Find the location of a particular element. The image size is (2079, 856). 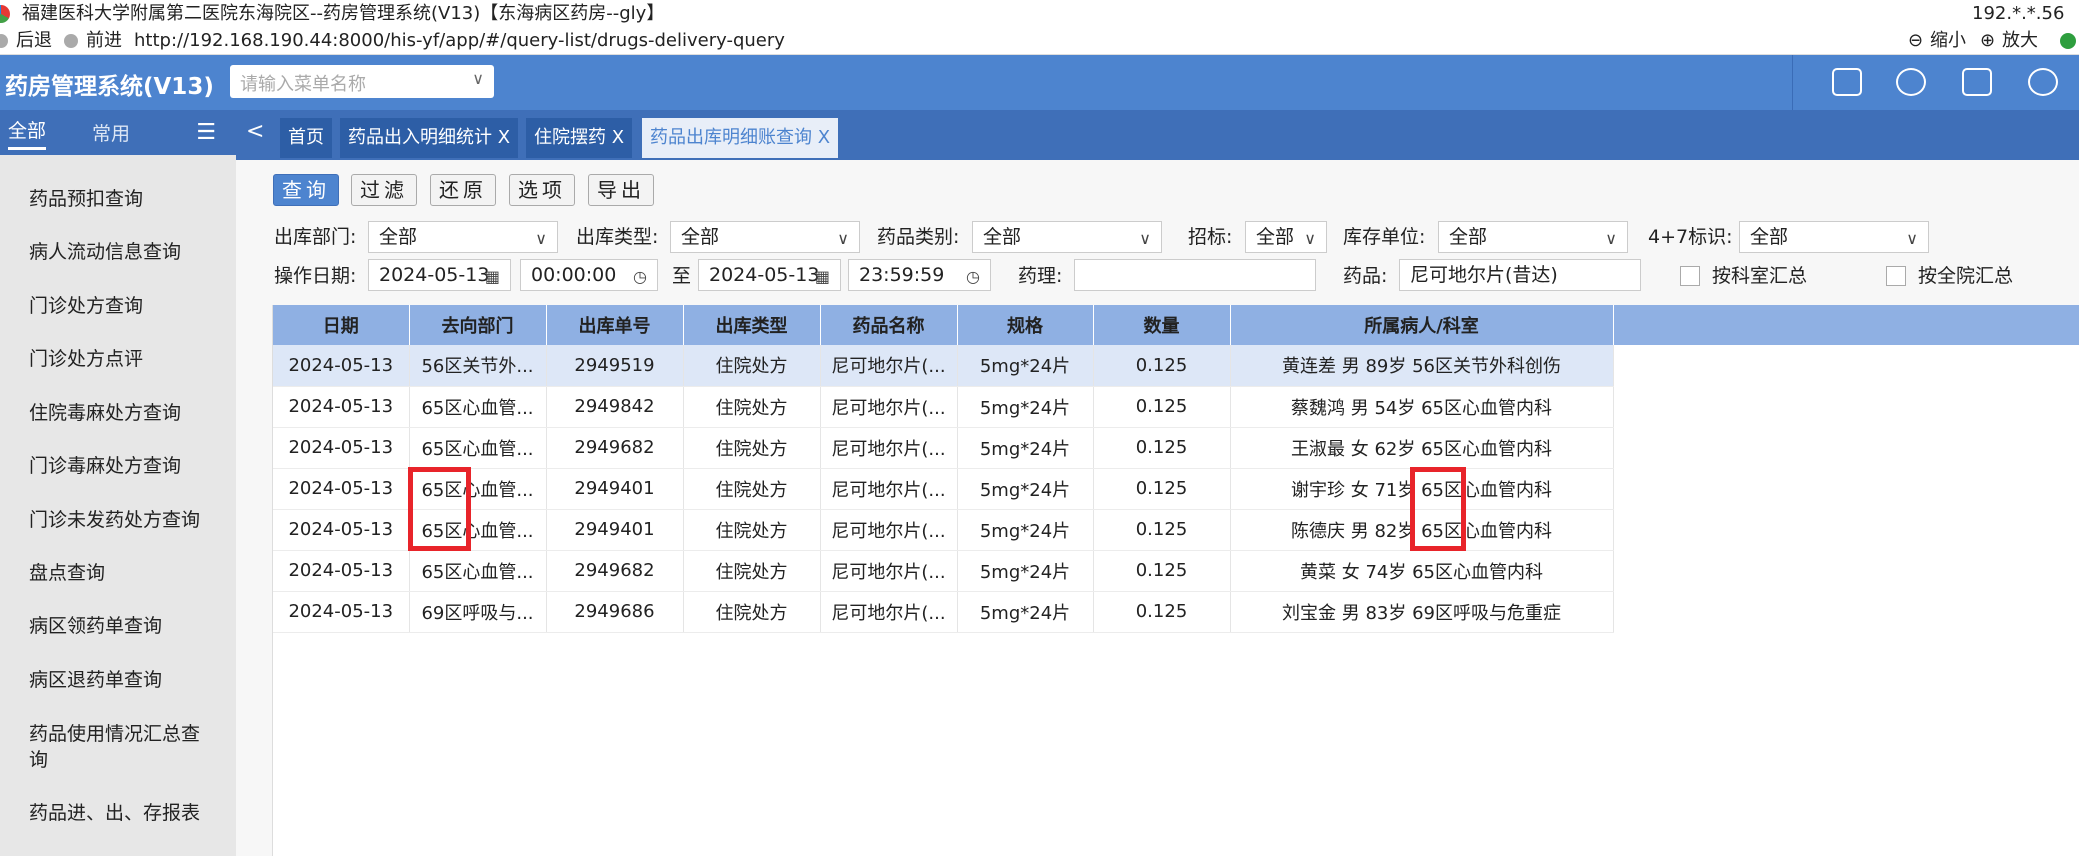

table-cell: 刘宝金 男 83岁 69区呼吸与危重症 is located at coordinates (1422, 612).